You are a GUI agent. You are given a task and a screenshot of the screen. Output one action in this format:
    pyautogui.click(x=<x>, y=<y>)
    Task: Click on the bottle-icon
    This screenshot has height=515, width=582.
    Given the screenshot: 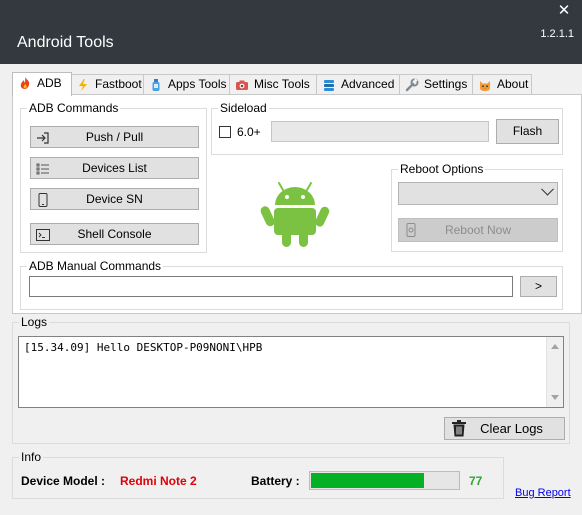 What is the action you would take?
    pyautogui.click(x=156, y=85)
    